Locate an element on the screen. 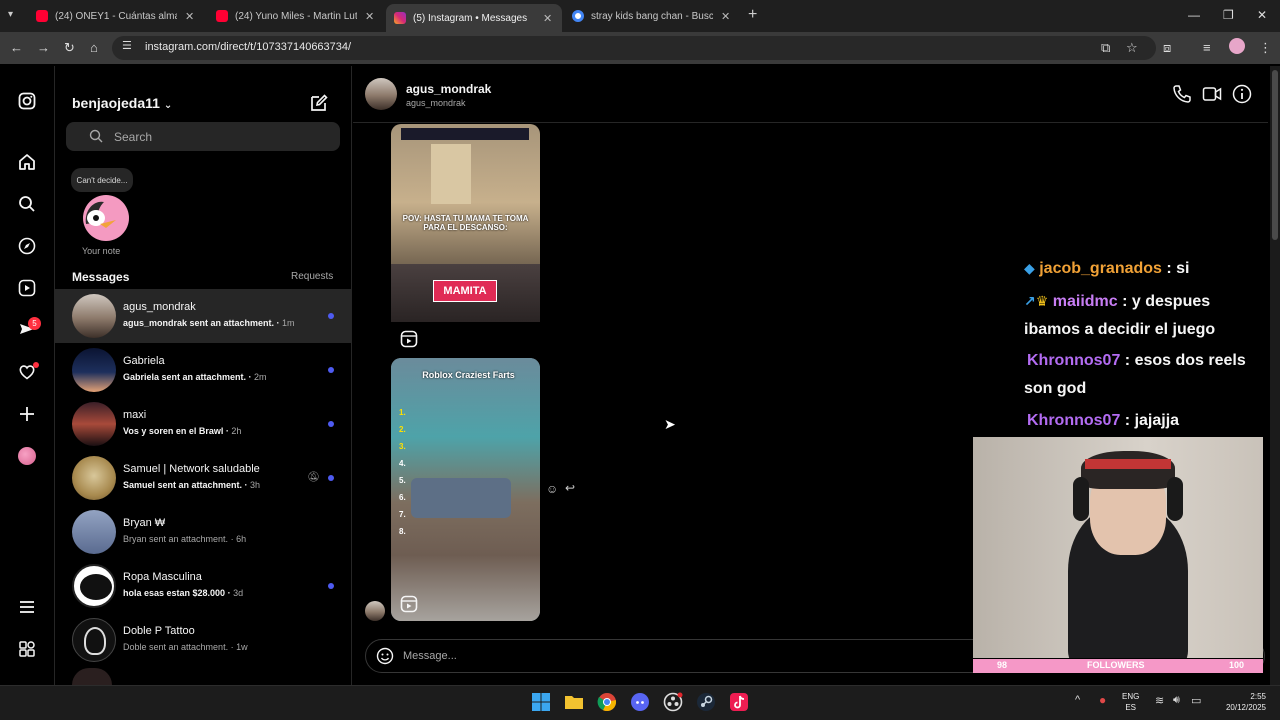  conversation-item-maxi: maxi Vos y soren en el Brawl · 2h is located at coordinates (203, 424).